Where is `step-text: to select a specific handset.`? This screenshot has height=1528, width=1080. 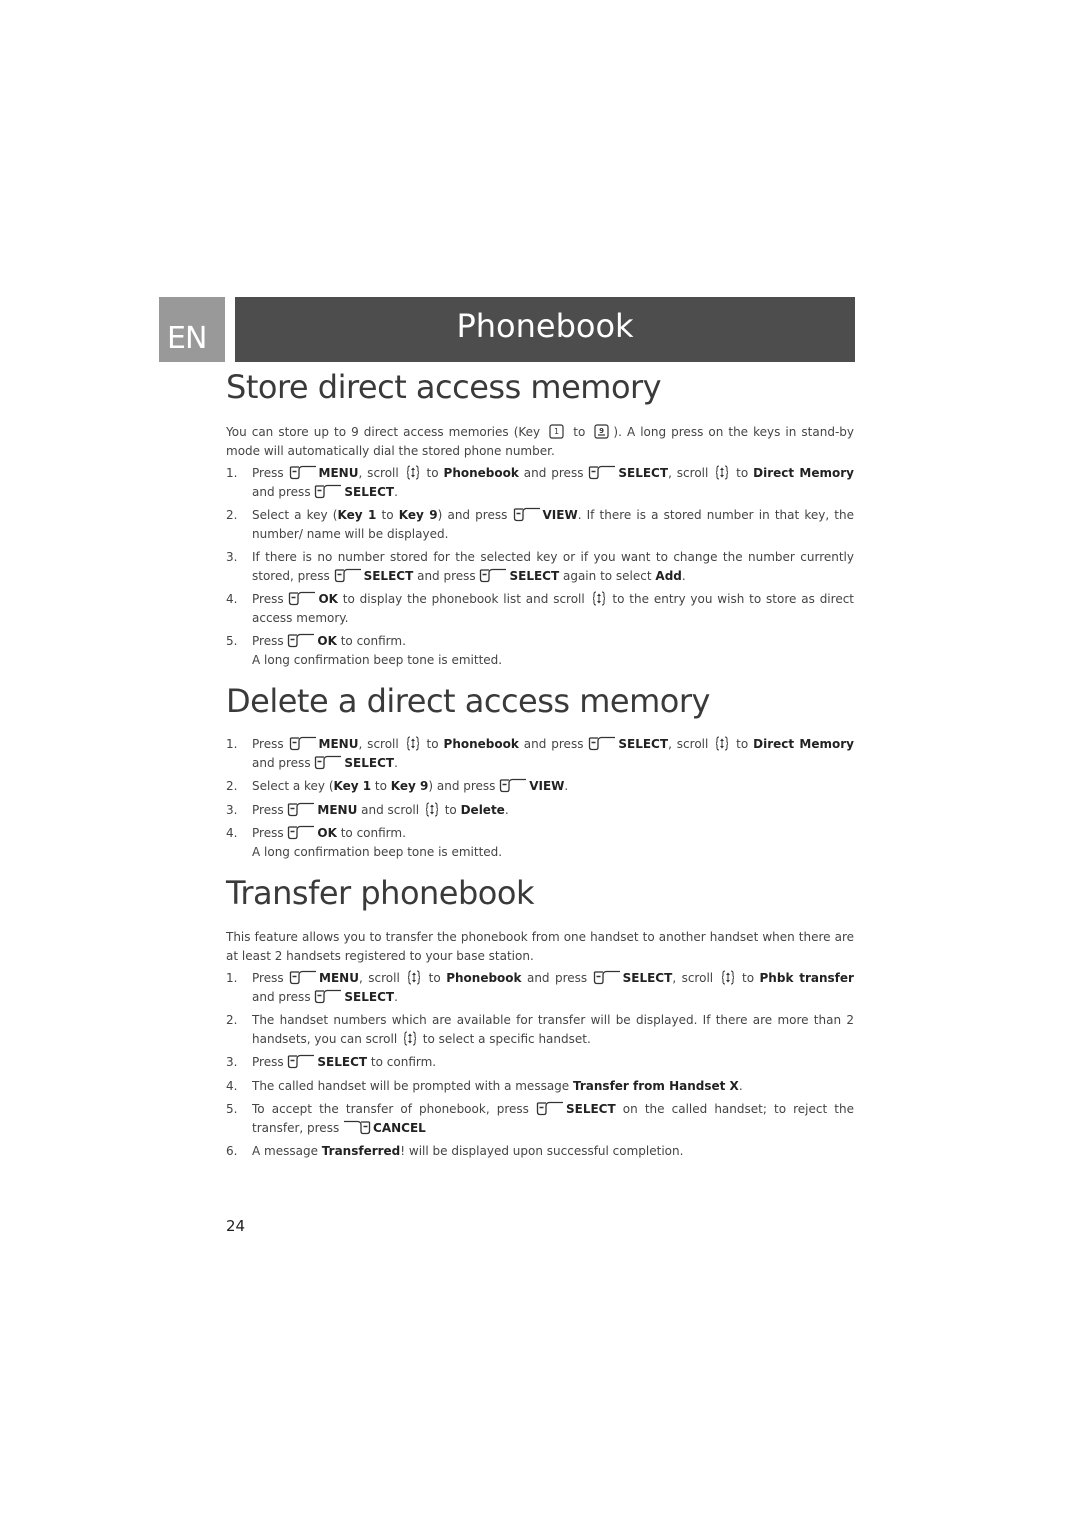
step-text: to select a specific handset. is located at coordinates (504, 1038).